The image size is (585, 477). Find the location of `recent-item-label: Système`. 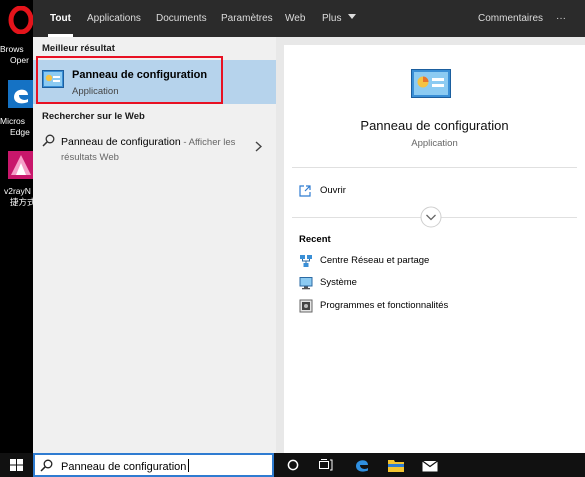

recent-item-label: Système is located at coordinates (338, 282).